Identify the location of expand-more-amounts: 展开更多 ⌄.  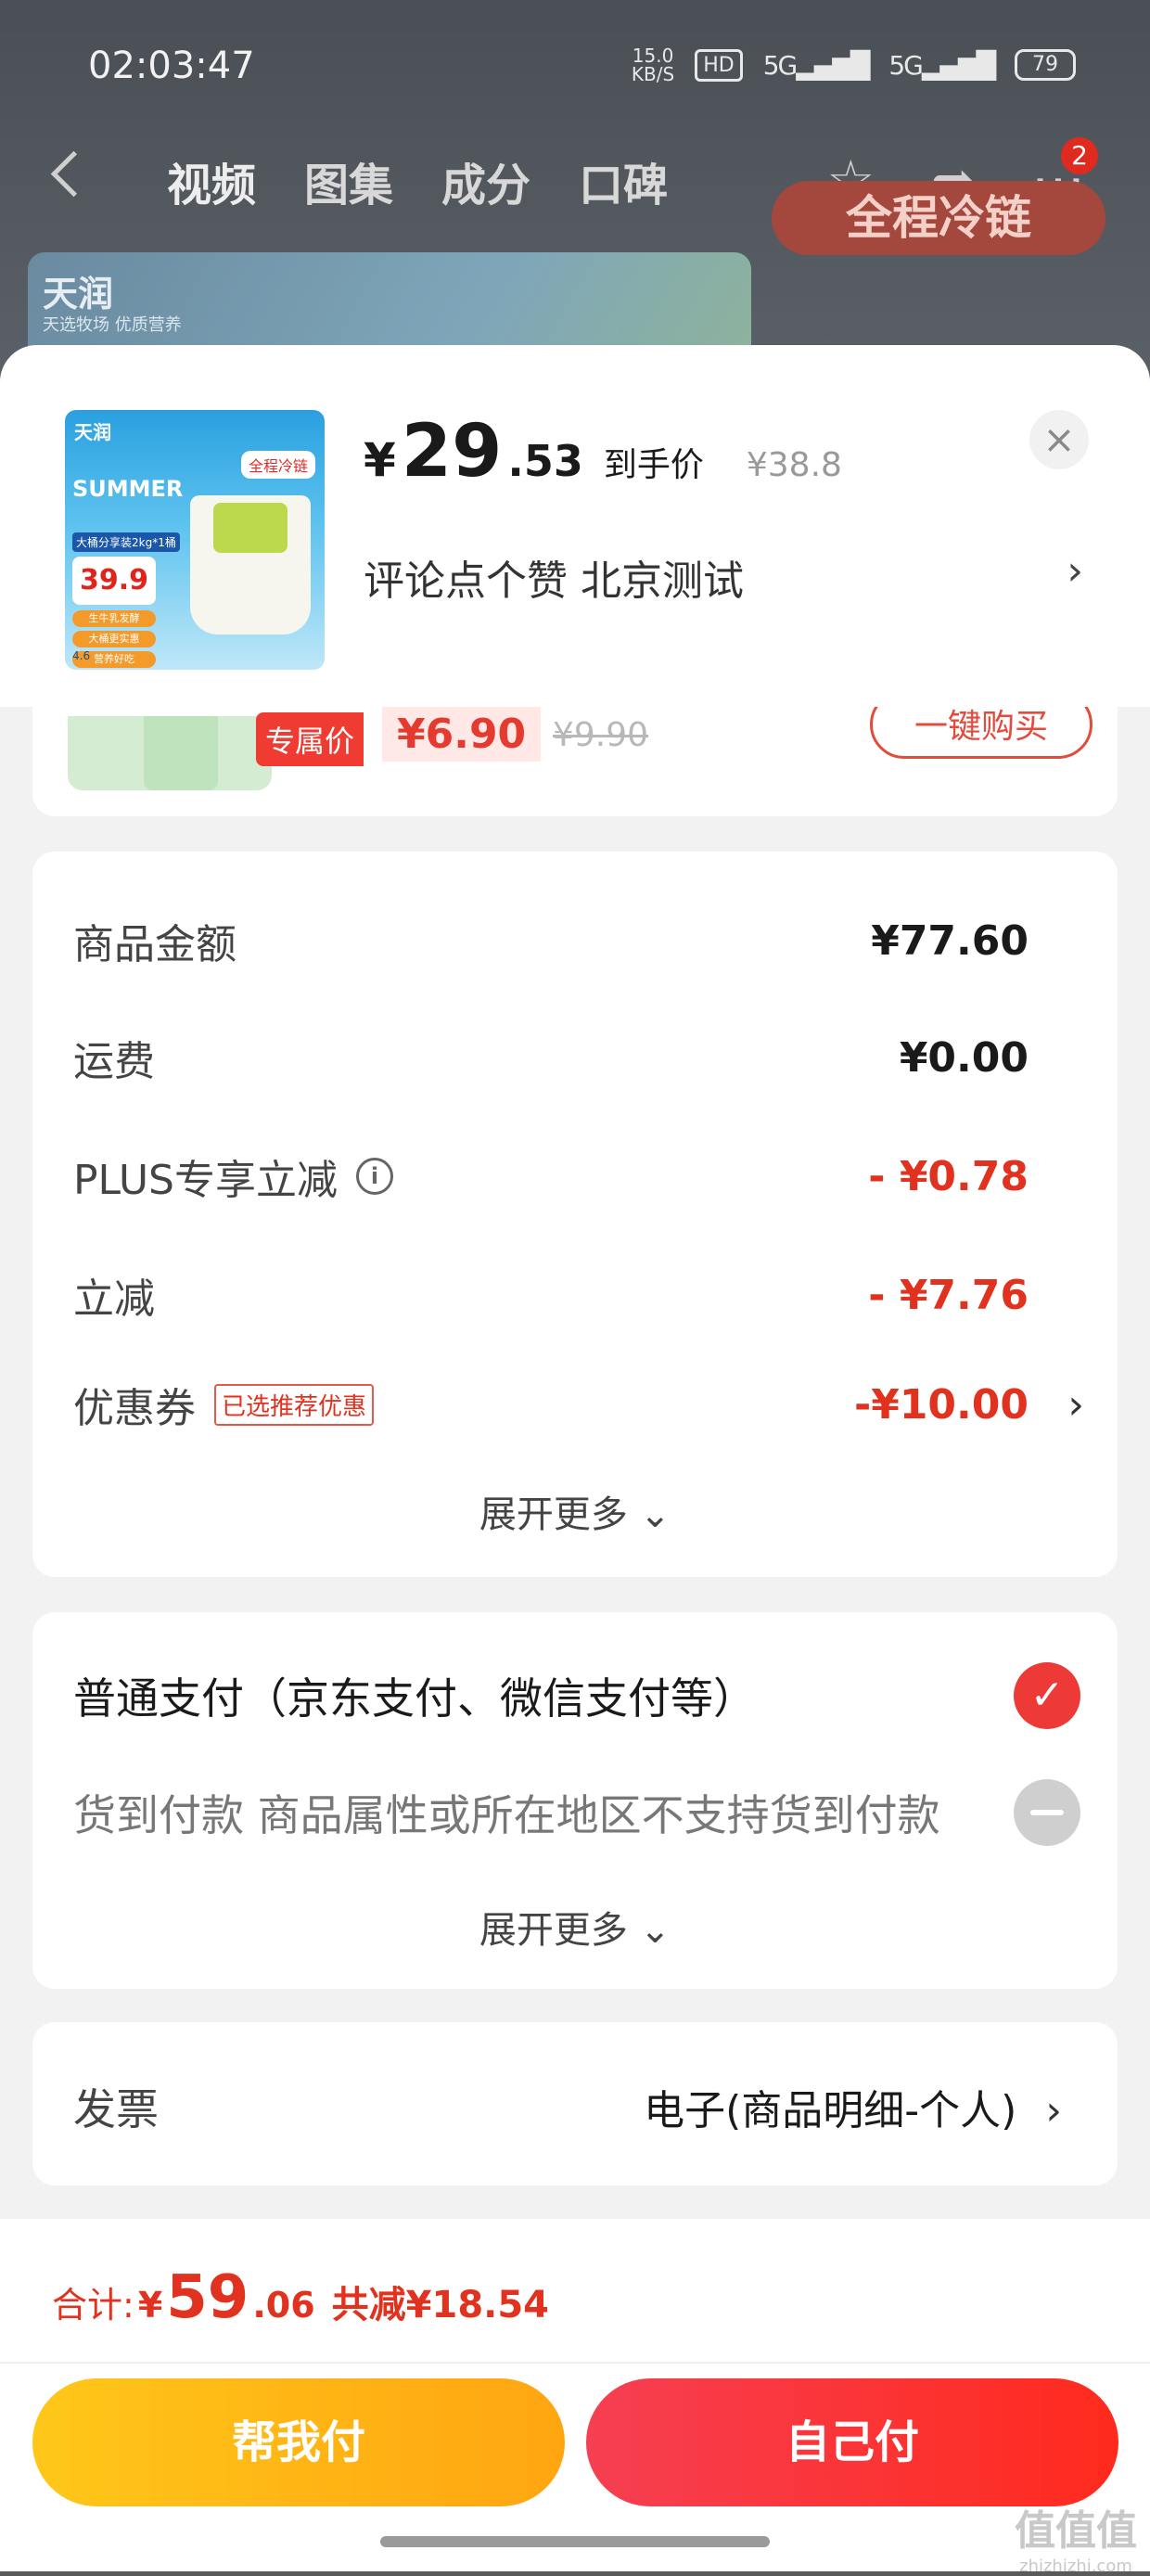
(575, 1511).